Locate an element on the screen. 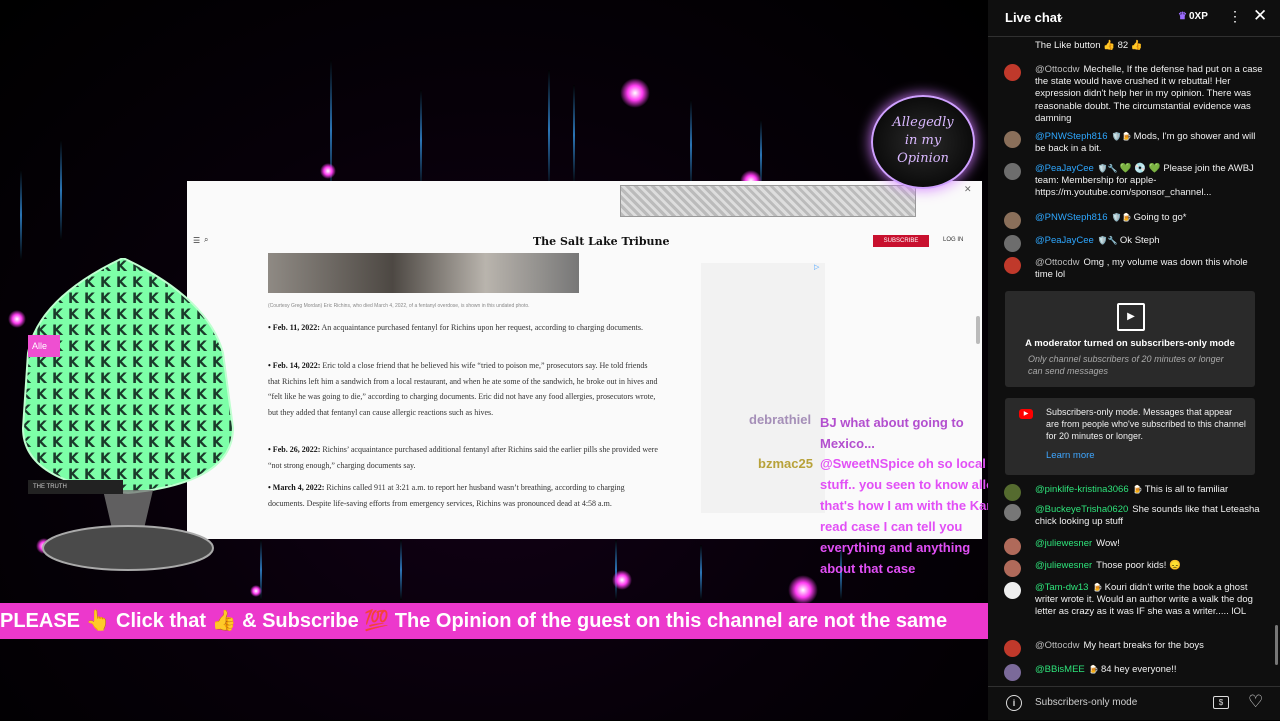 This screenshot has height=721, width=1280. author-name: @BBisMEE is located at coordinates (1060, 669).